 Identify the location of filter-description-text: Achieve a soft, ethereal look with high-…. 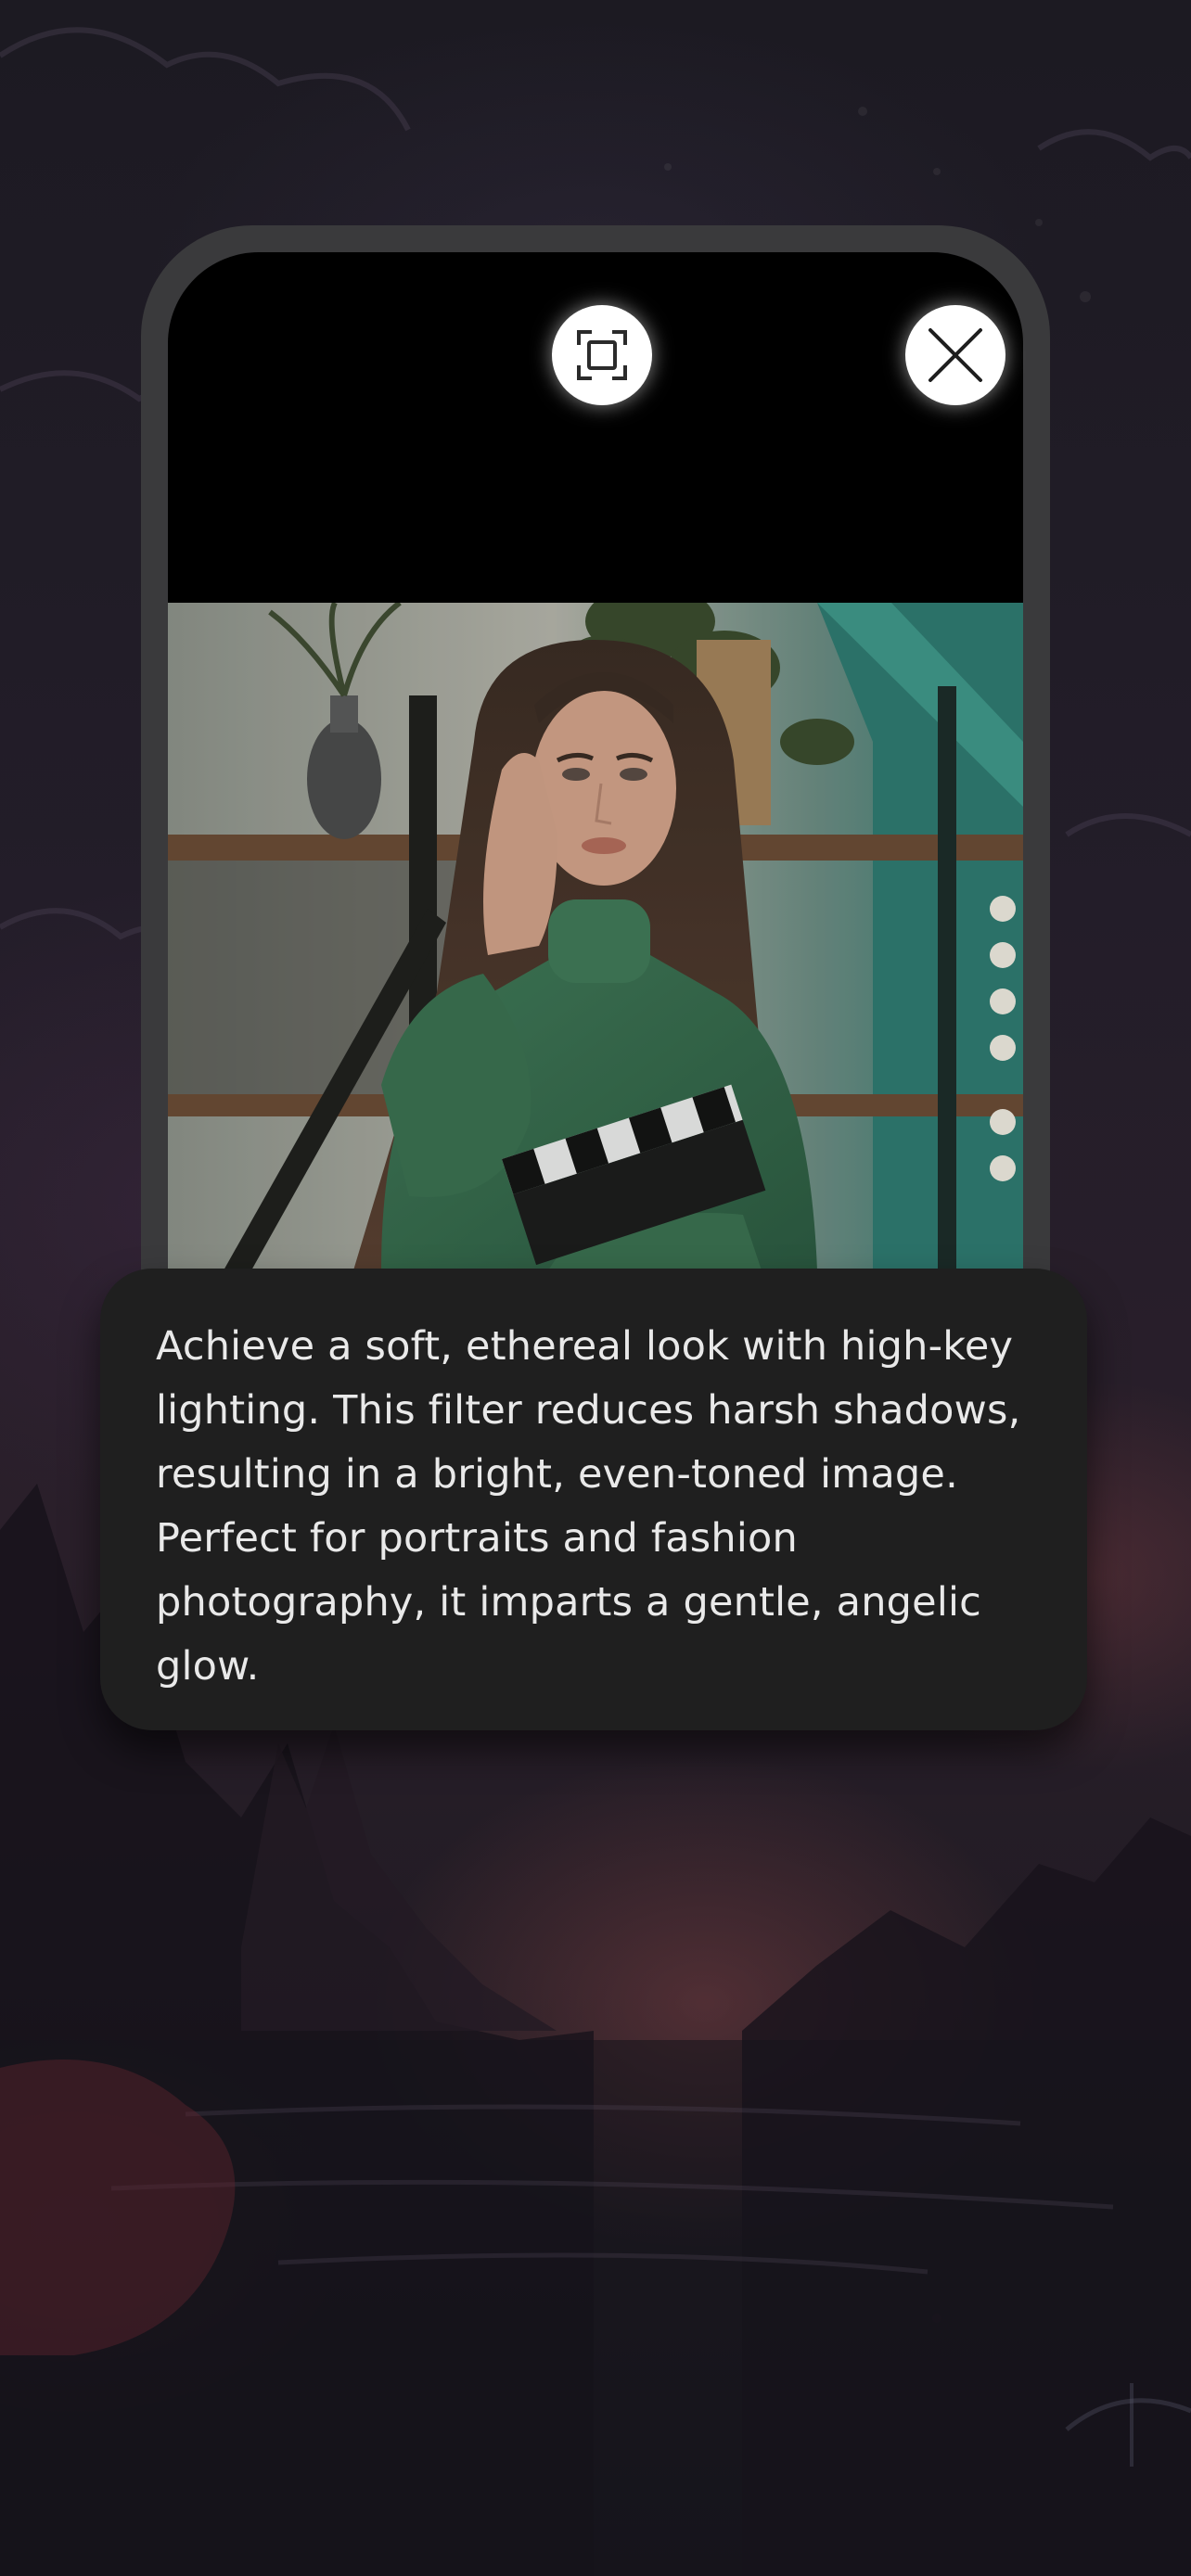
(588, 1506).